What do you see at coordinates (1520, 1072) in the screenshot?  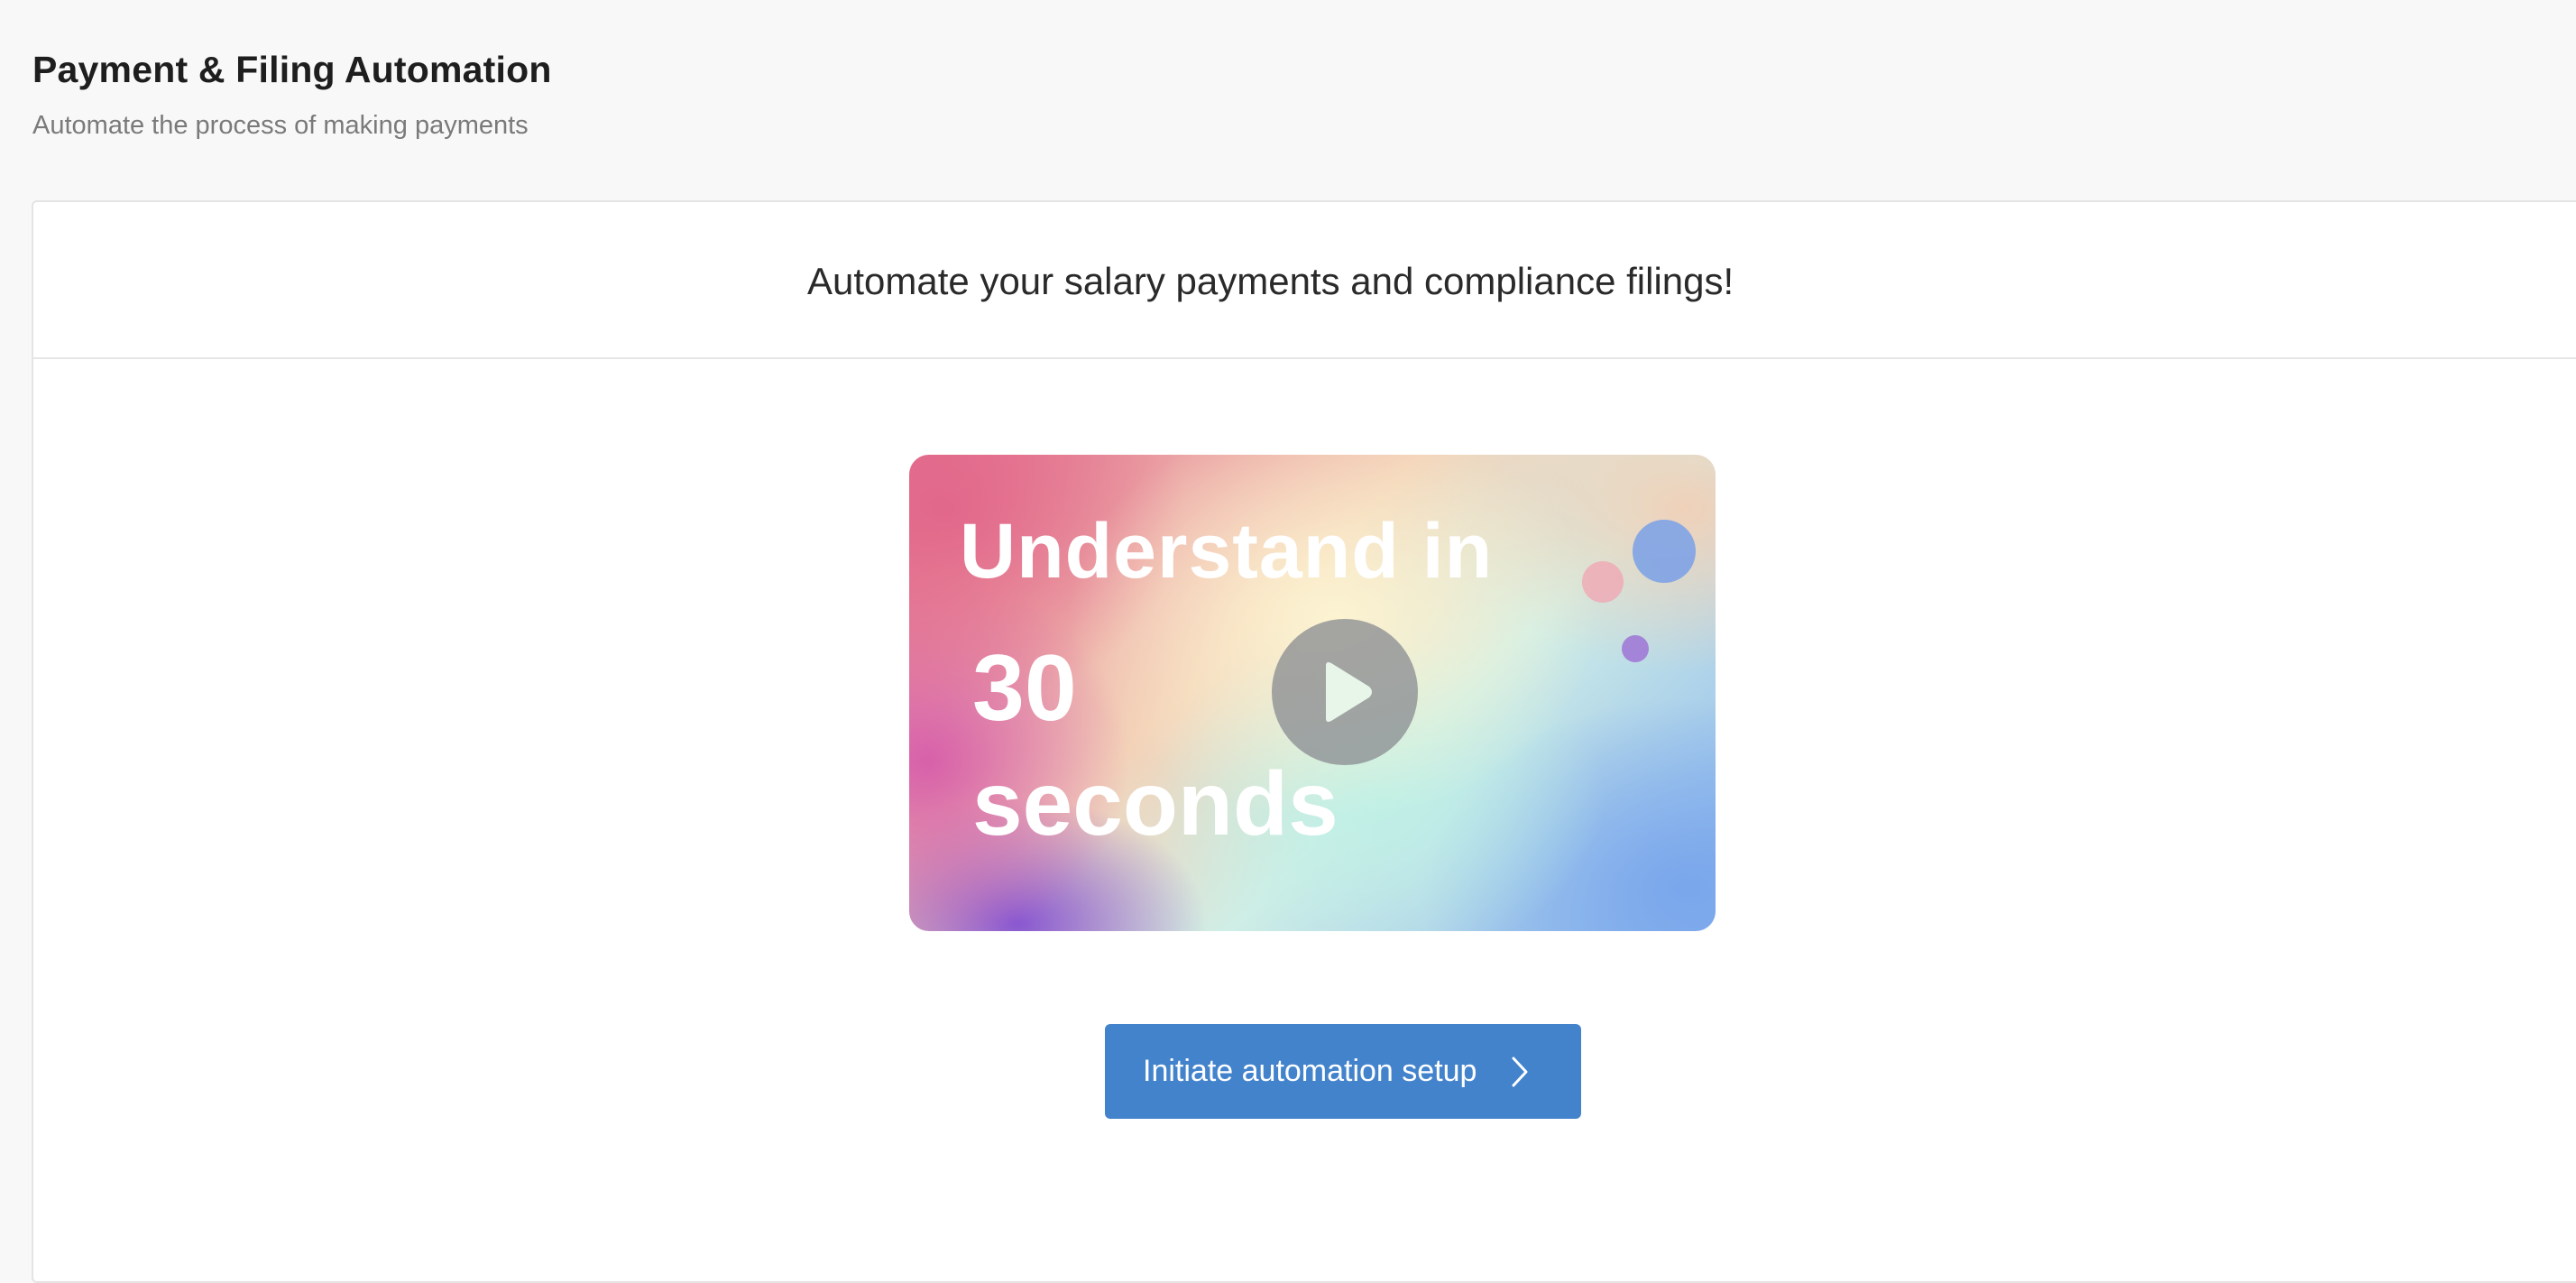 I see `chevron-right-icon` at bounding box center [1520, 1072].